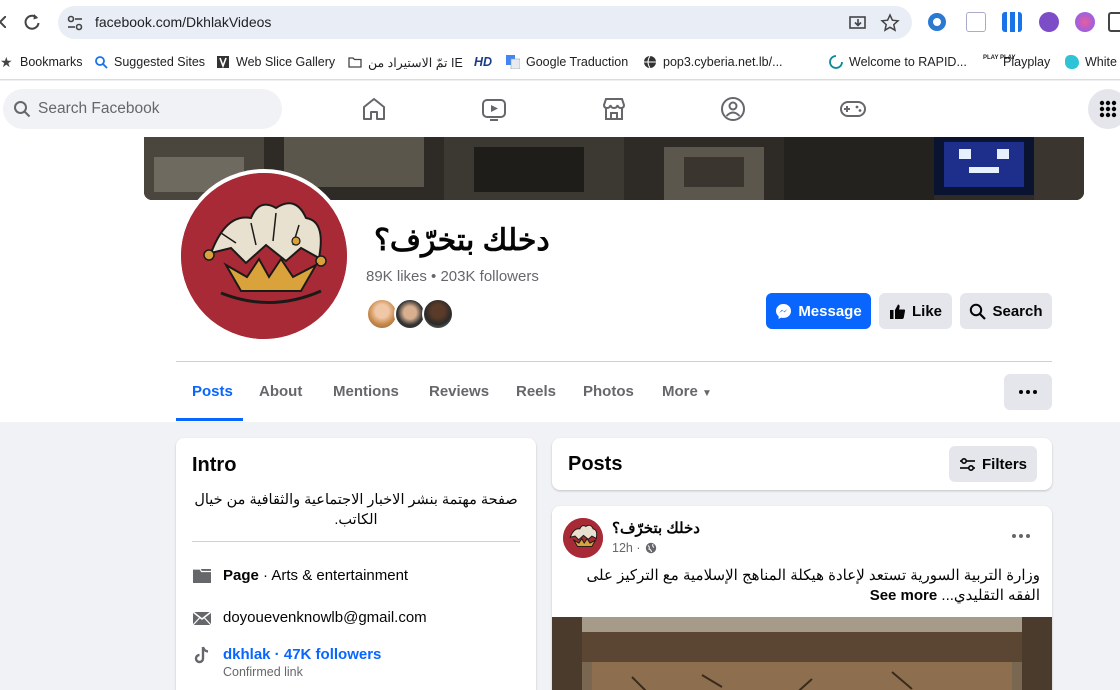 This screenshot has width=1120, height=690. I want to click on rapid-icon, so click(836, 62).